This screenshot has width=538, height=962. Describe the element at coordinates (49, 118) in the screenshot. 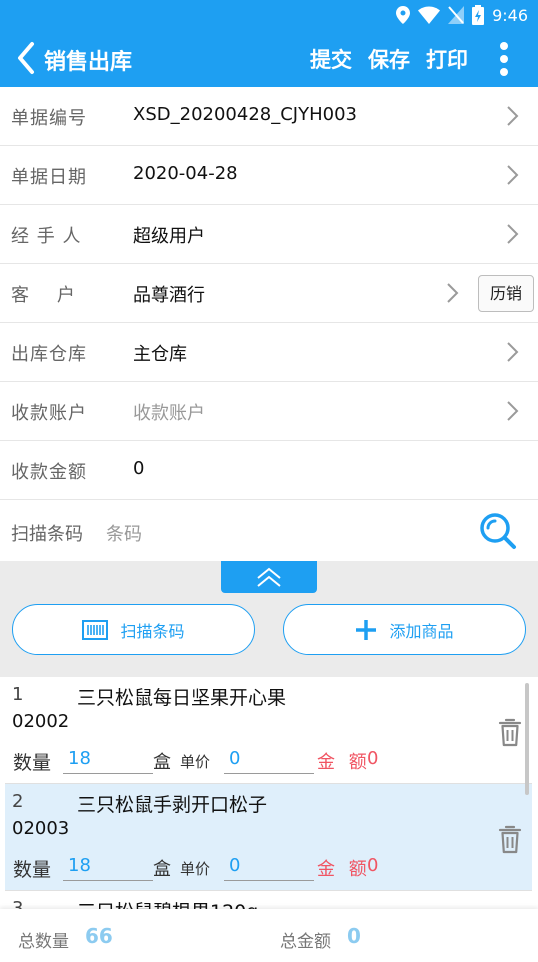

I see `doc-no-label: 单据编号` at that location.